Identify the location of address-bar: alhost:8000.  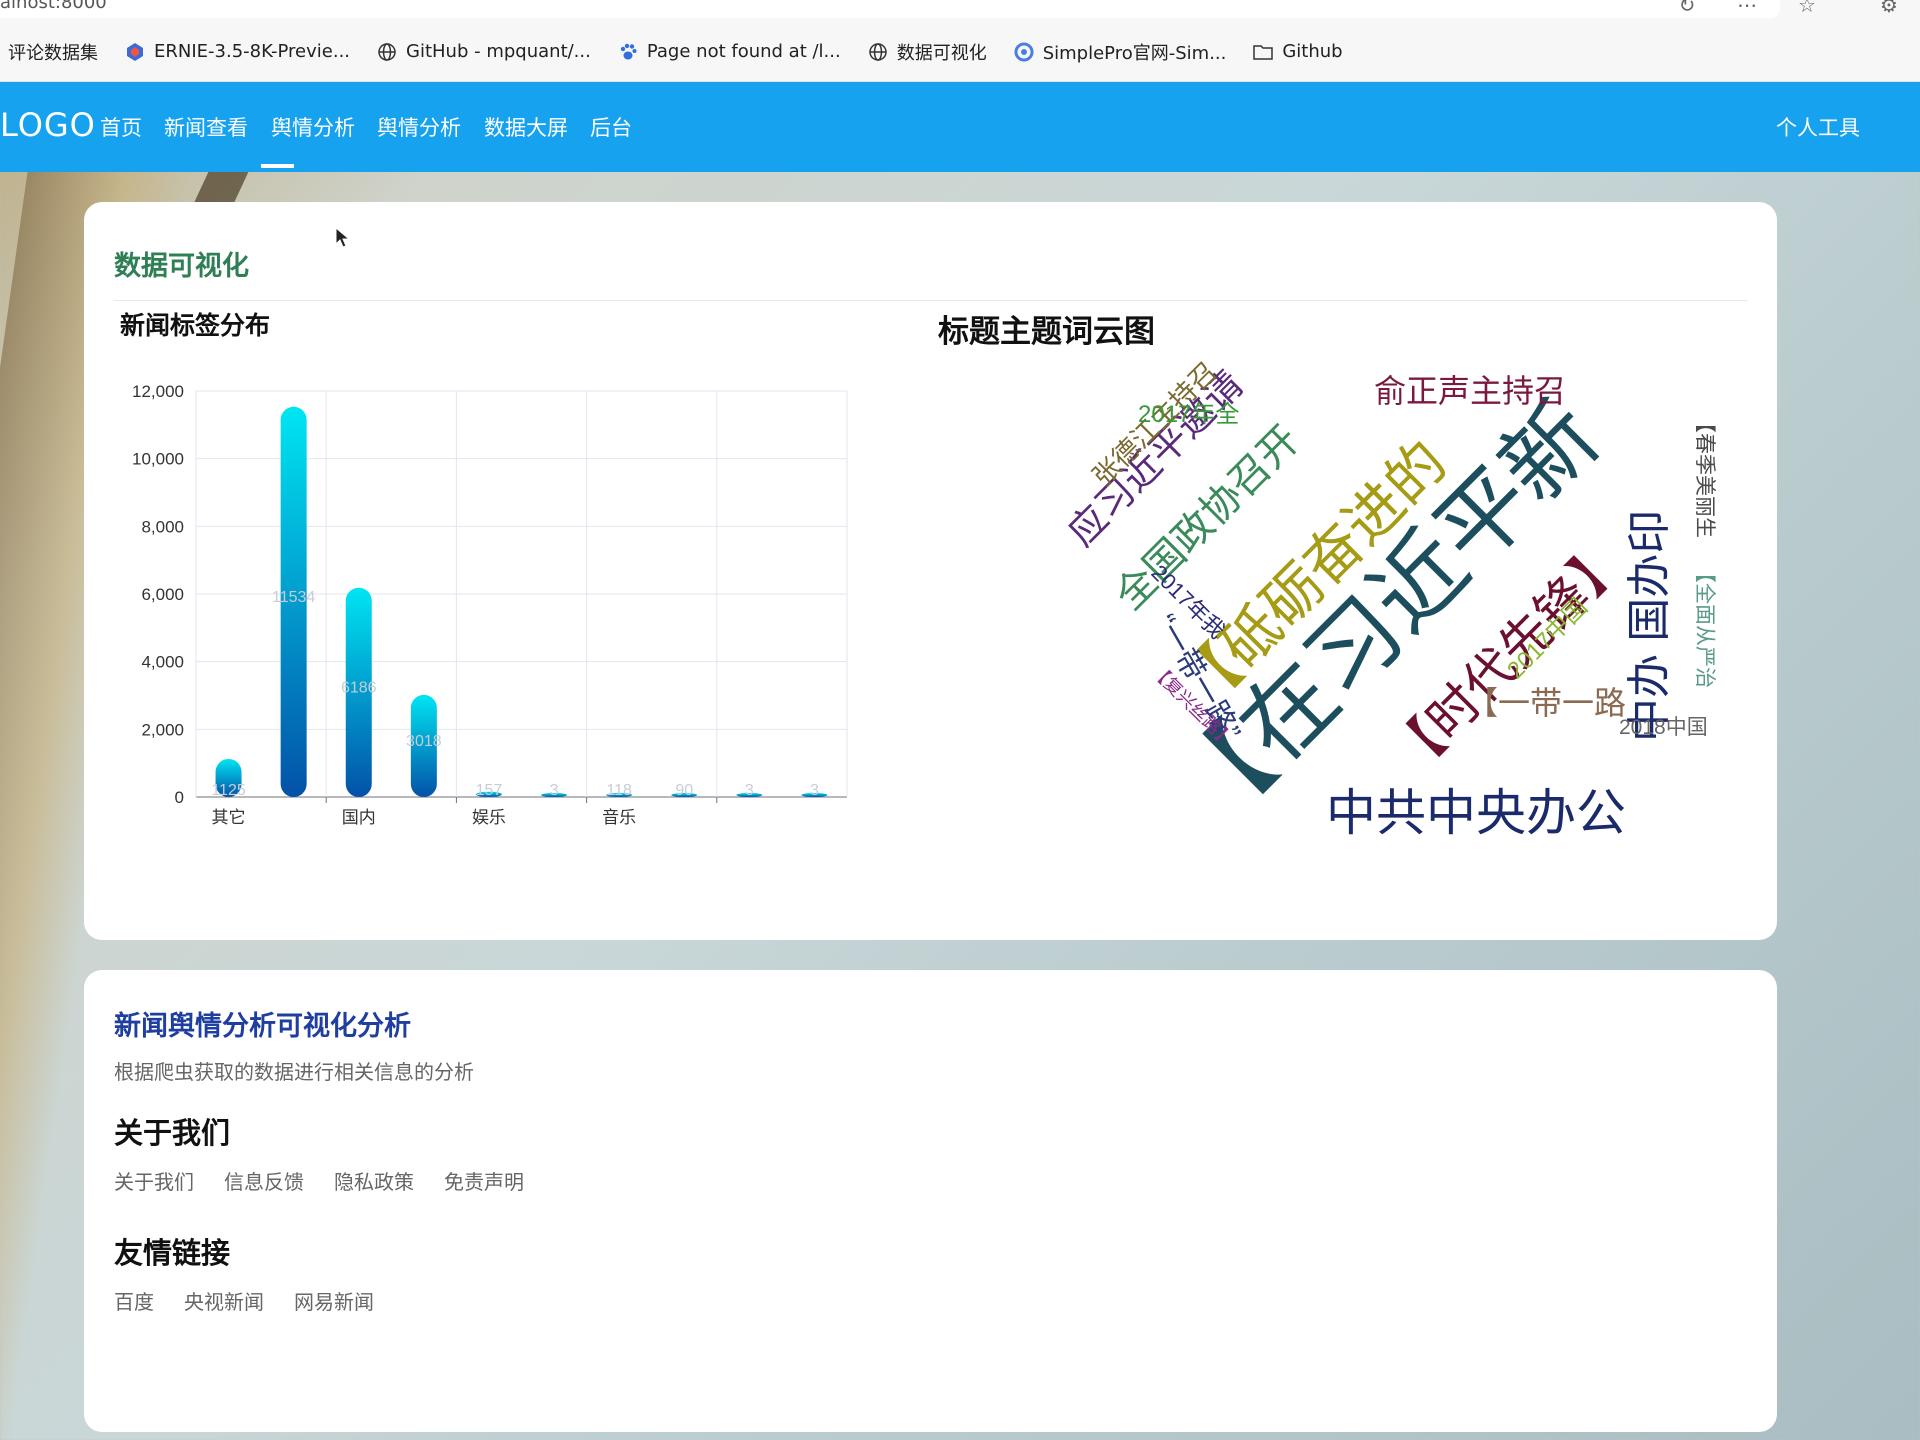
(890, 9).